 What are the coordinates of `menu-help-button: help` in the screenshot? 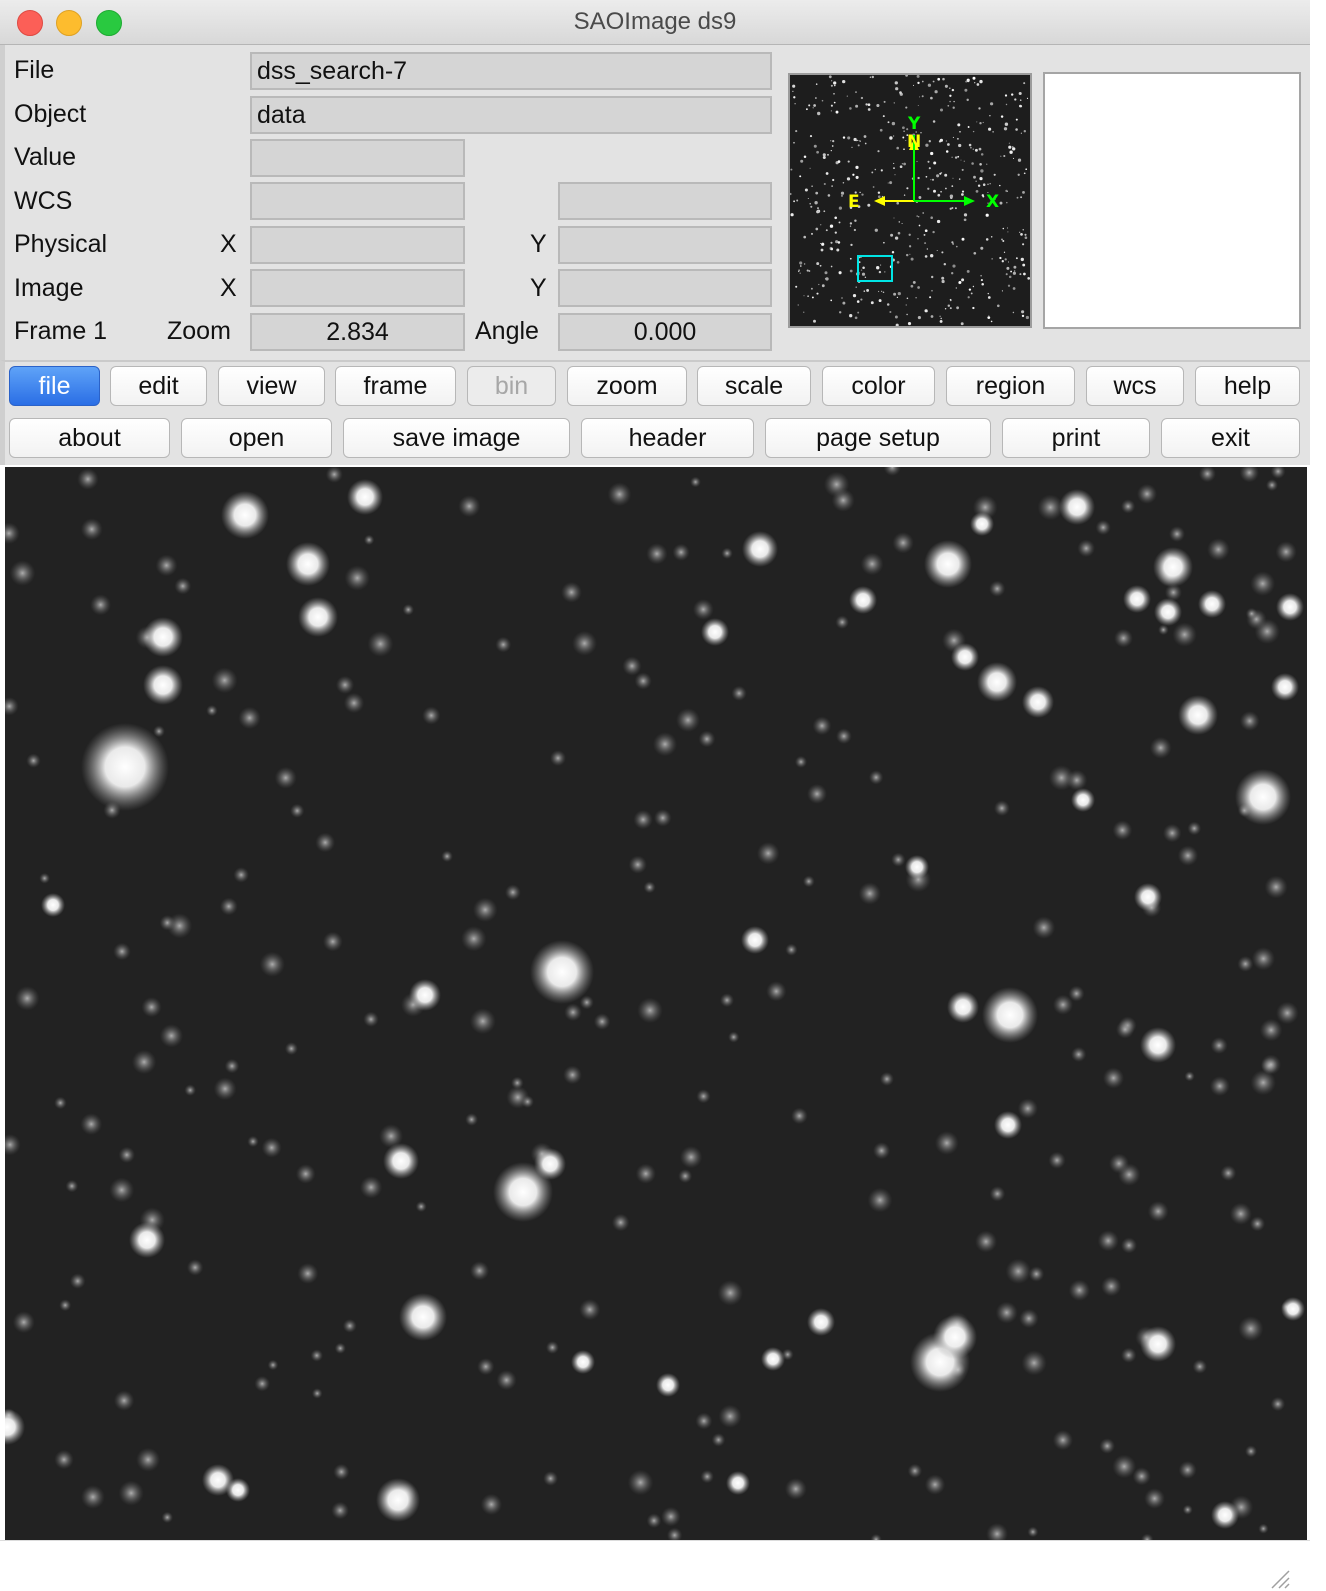 It's located at (1247, 386).